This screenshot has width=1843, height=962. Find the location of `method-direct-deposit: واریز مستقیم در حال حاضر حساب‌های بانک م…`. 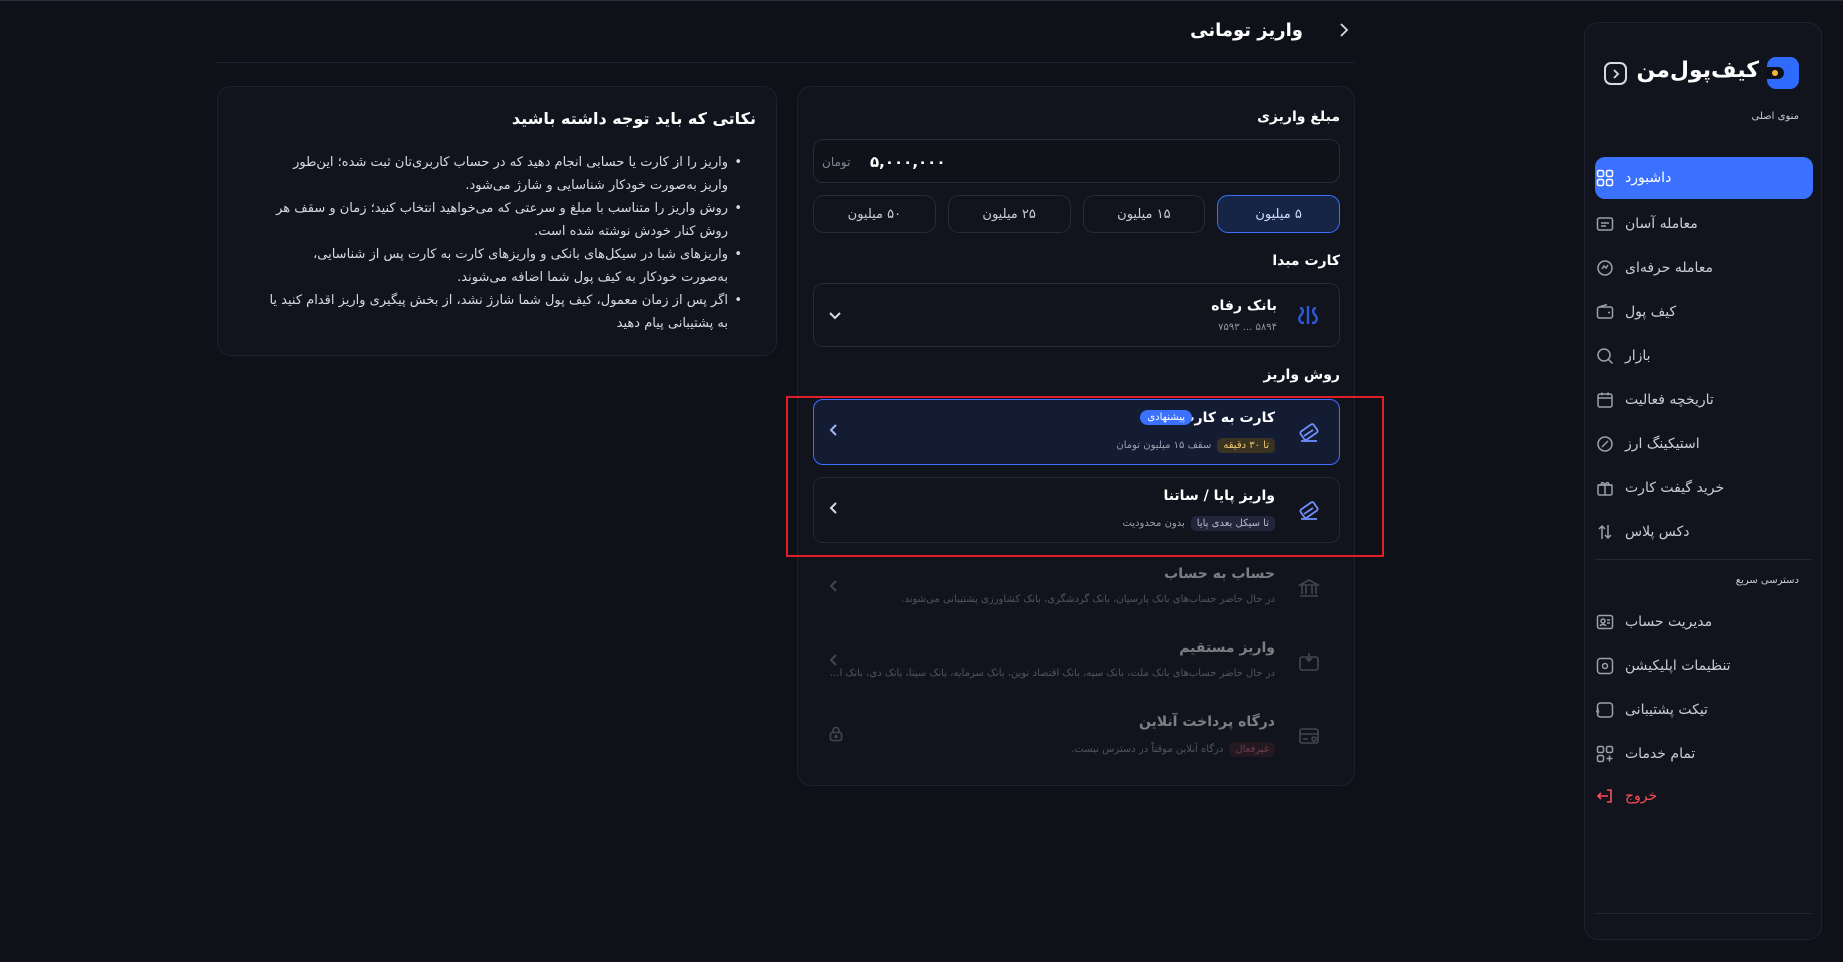

method-direct-deposit: واریز مستقیم در حال حاضر حساب‌های بانک م… is located at coordinates (1076, 662).